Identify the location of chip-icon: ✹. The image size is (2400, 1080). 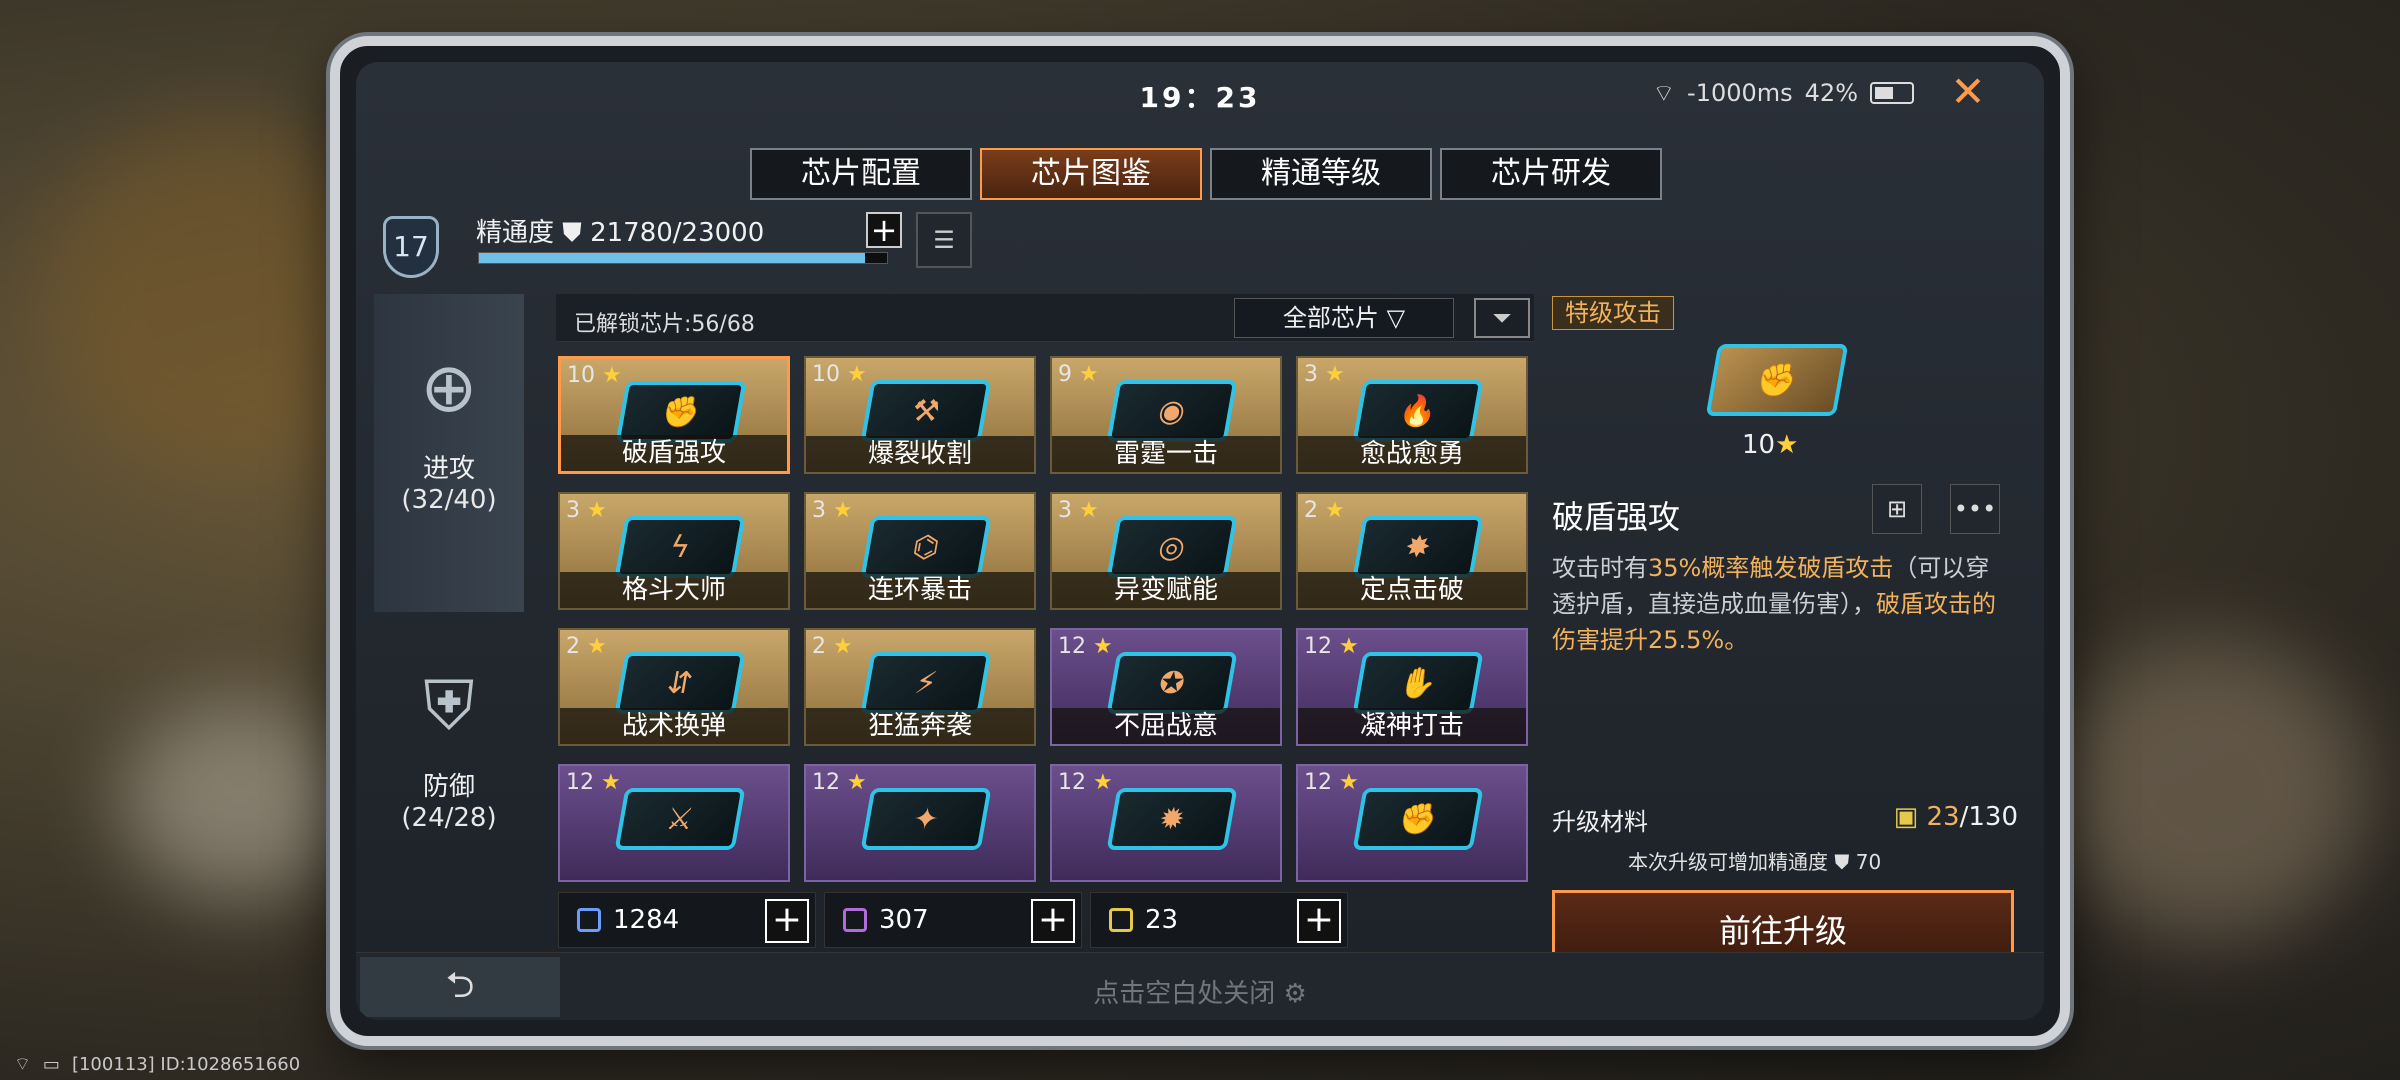
(1172, 819).